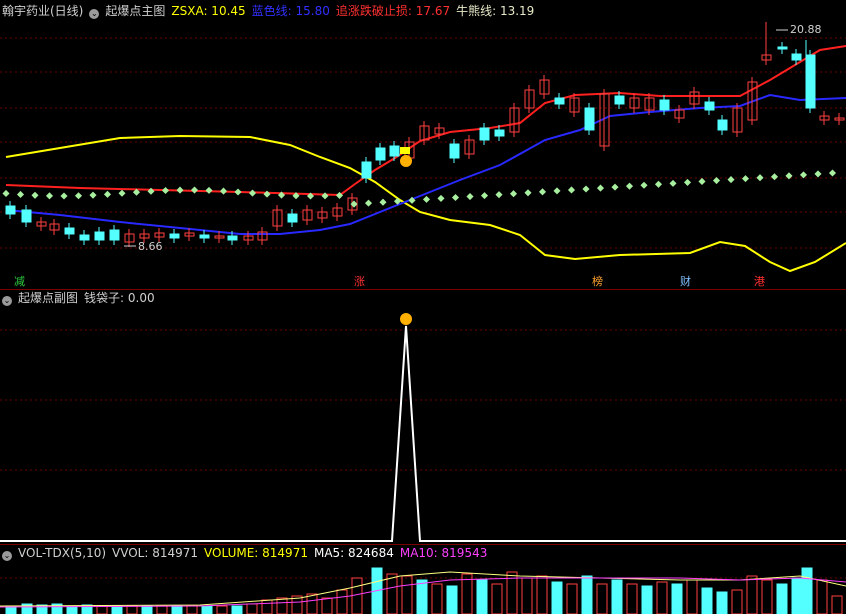 The width and height of the screenshot is (846, 614). What do you see at coordinates (359, 281) in the screenshot?
I see `marker-zhang: 涨` at bounding box center [359, 281].